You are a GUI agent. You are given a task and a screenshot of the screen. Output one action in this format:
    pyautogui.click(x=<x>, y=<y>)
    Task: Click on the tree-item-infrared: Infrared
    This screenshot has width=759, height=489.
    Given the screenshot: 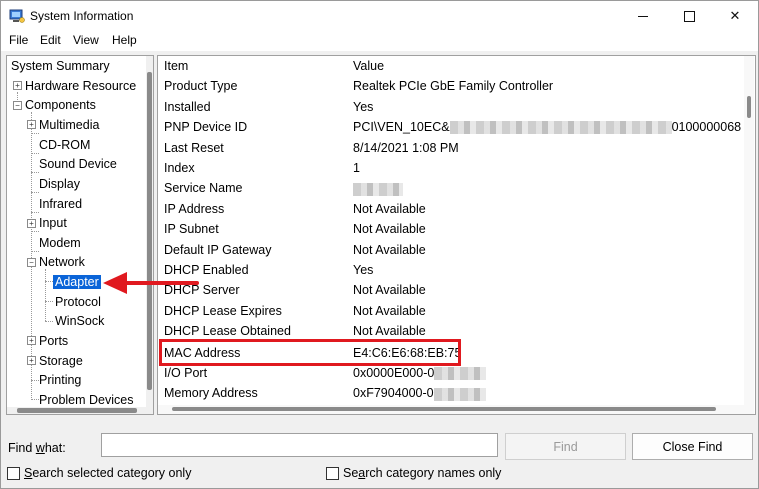 What is the action you would take?
    pyautogui.click(x=60, y=204)
    